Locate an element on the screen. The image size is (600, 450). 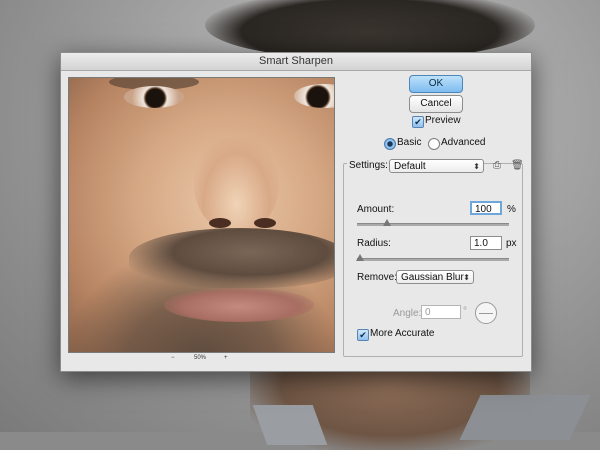
dialog-titlebar: Smart Sharpen is located at coordinates (296, 62).